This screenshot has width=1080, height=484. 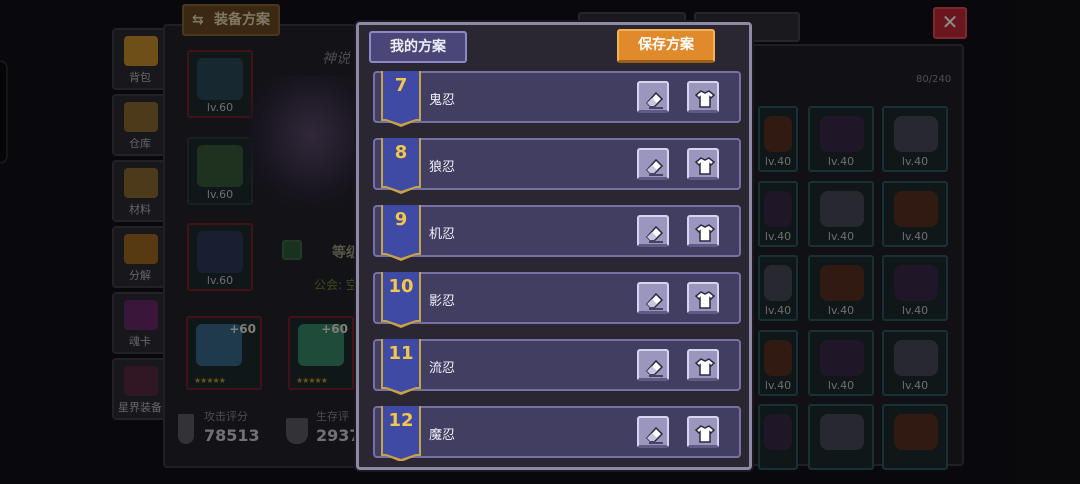 I want to click on edit-name-icon, so click(x=292, y=250).